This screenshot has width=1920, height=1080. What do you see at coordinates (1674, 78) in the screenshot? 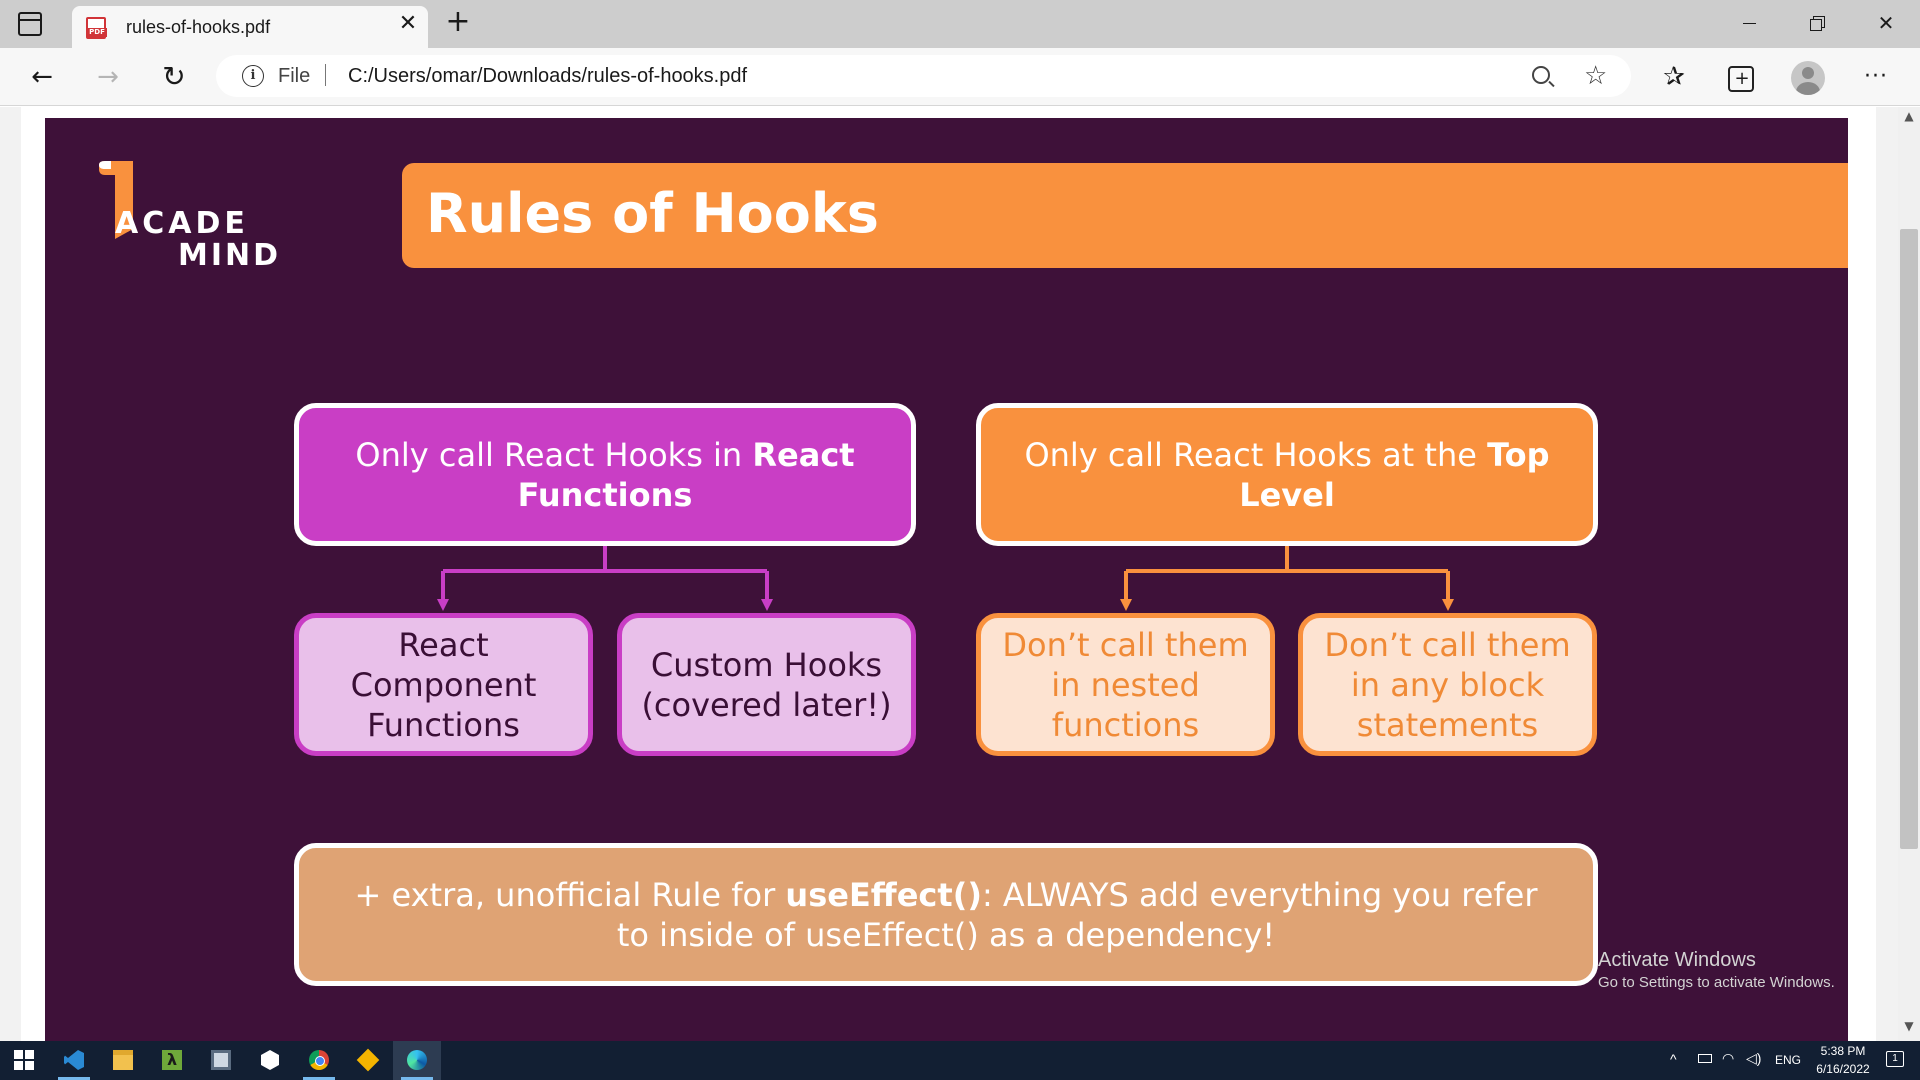
I see `favorites-icon: ✰` at bounding box center [1674, 78].